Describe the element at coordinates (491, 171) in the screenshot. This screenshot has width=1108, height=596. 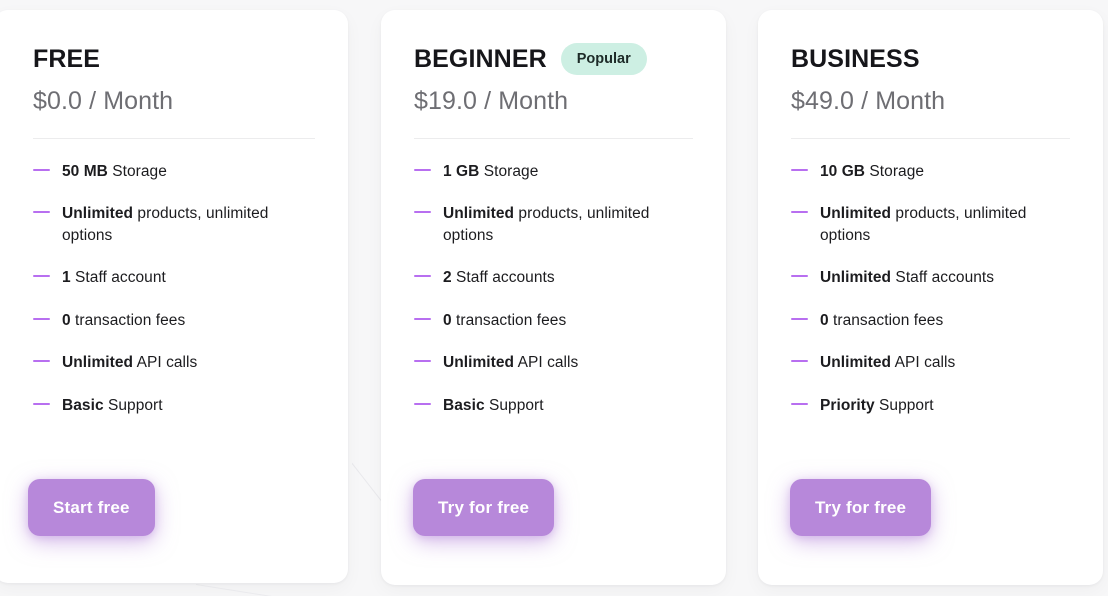
I see `feature-text: 1 GB Storage` at that location.